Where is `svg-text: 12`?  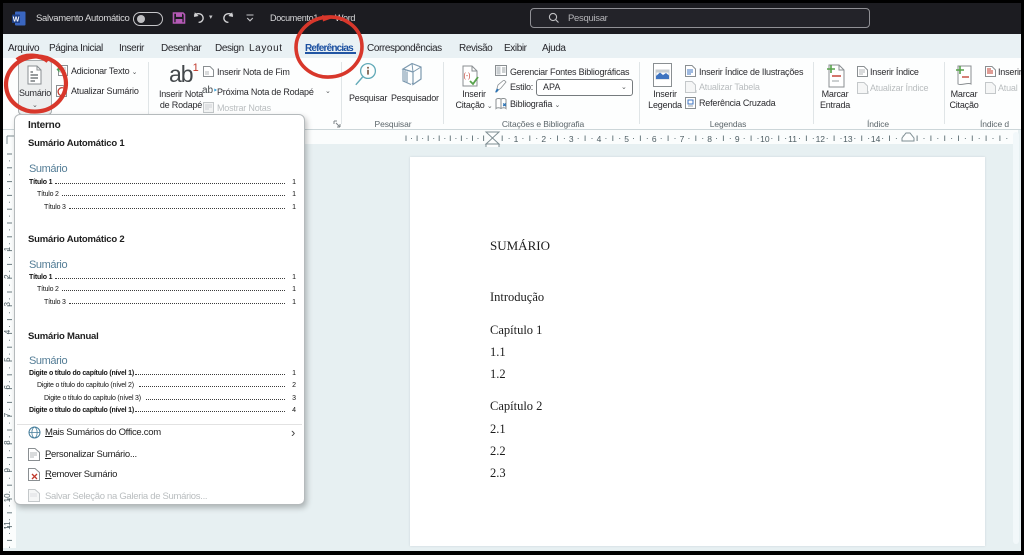
svg-text: 12 is located at coordinates (821, 139).